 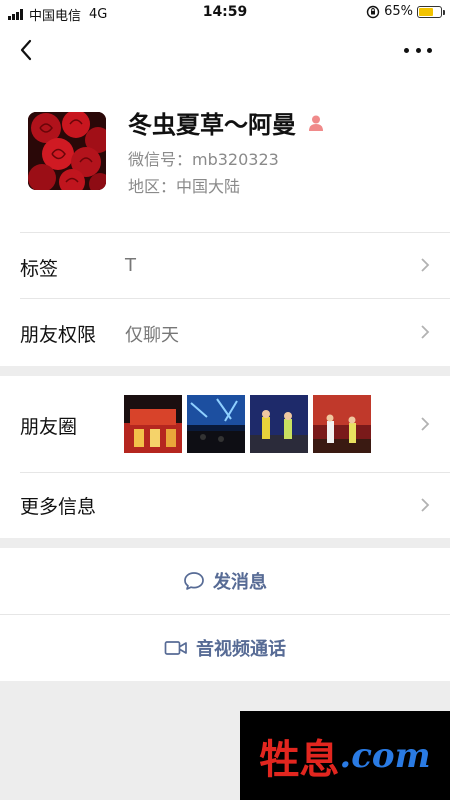 What do you see at coordinates (39, 269) in the screenshot?
I see `tags-label: 标签` at bounding box center [39, 269].